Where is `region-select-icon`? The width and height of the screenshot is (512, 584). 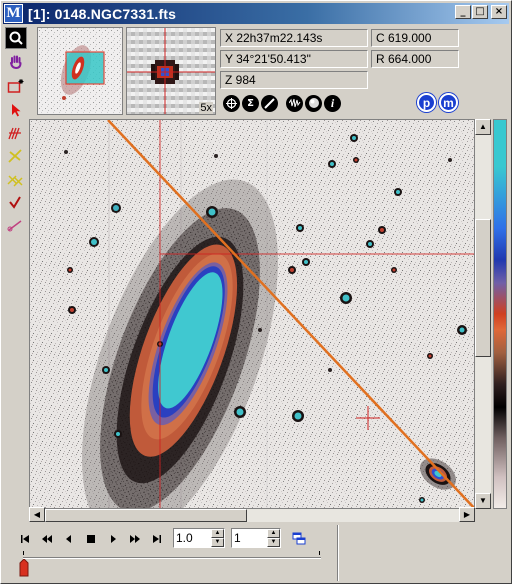 region-select-icon is located at coordinates (15, 86).